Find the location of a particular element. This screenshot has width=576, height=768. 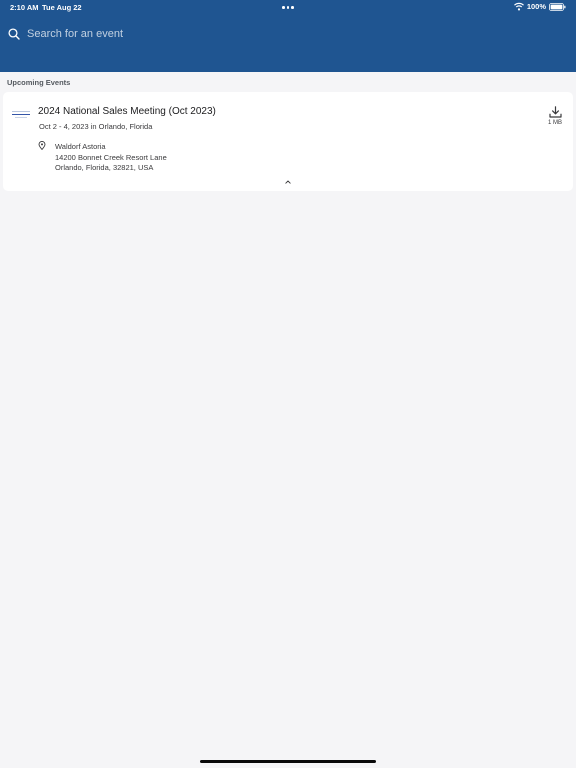

battery-percent: 100% is located at coordinates (536, 6).